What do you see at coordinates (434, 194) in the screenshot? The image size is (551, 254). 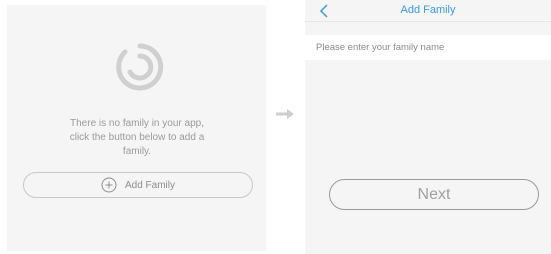 I see `next-button: Next` at bounding box center [434, 194].